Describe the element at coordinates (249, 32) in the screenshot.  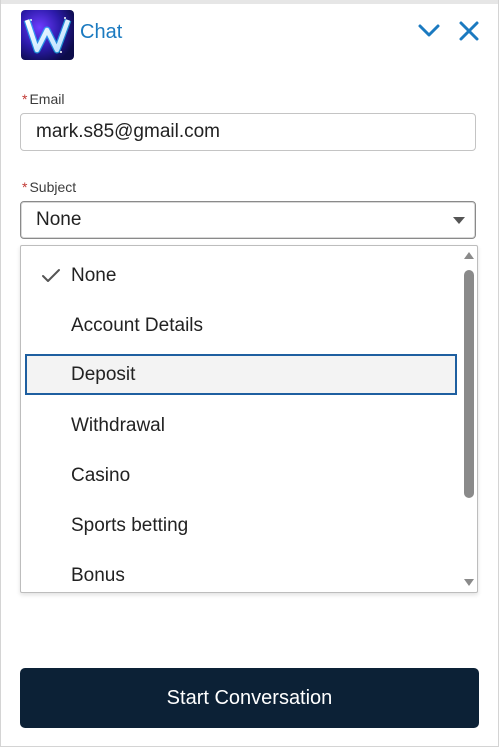
I see `chat-header: Chat` at that location.